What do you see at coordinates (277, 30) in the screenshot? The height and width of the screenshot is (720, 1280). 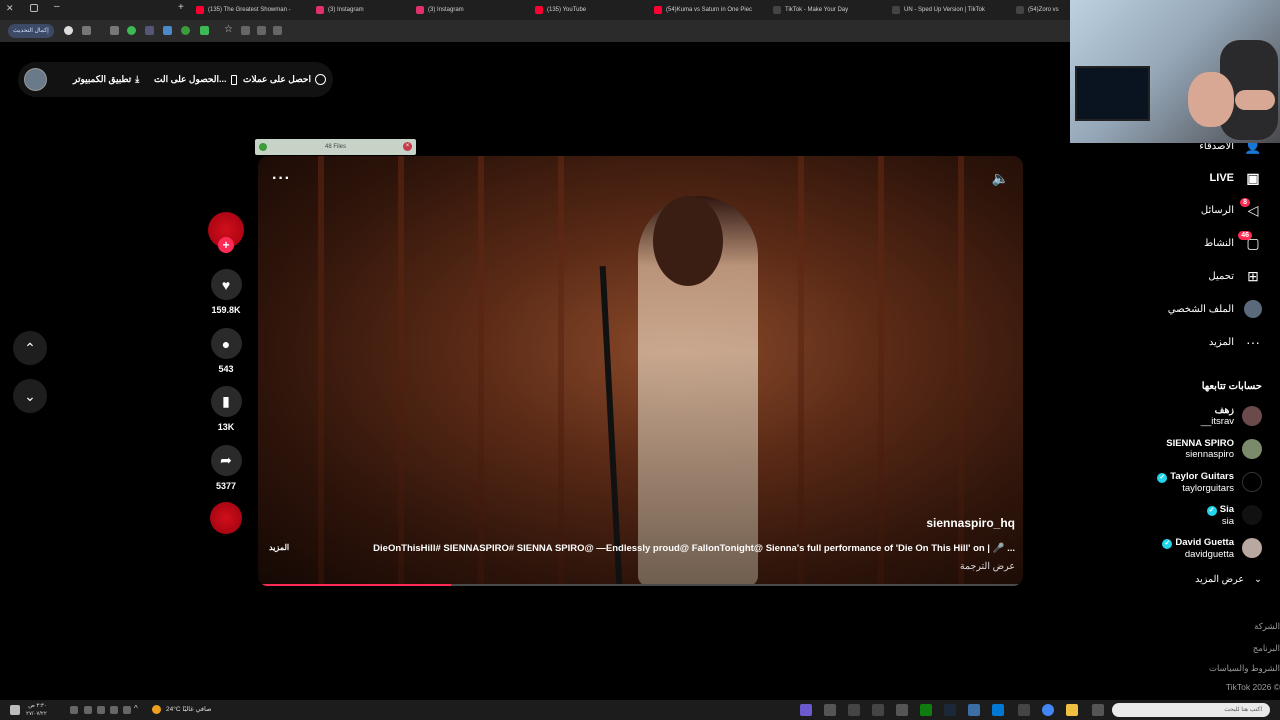 I see `share-icon` at bounding box center [277, 30].